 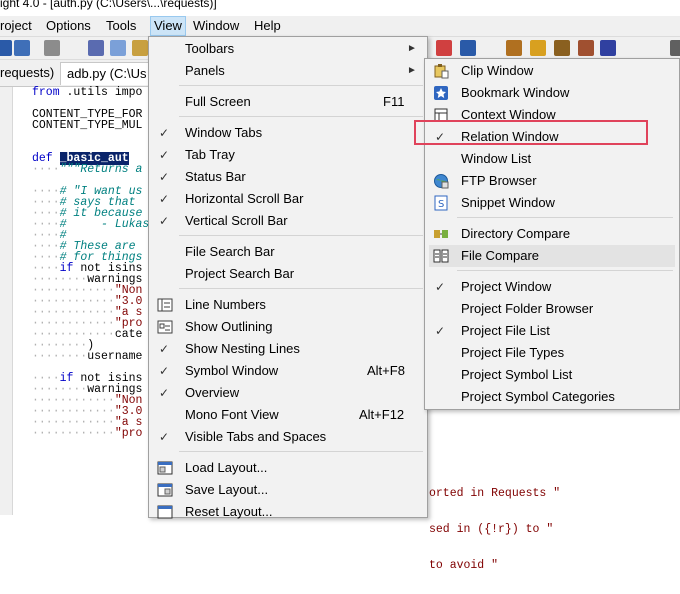 I want to click on code-fragment: to avoid ", so click(x=464, y=565).